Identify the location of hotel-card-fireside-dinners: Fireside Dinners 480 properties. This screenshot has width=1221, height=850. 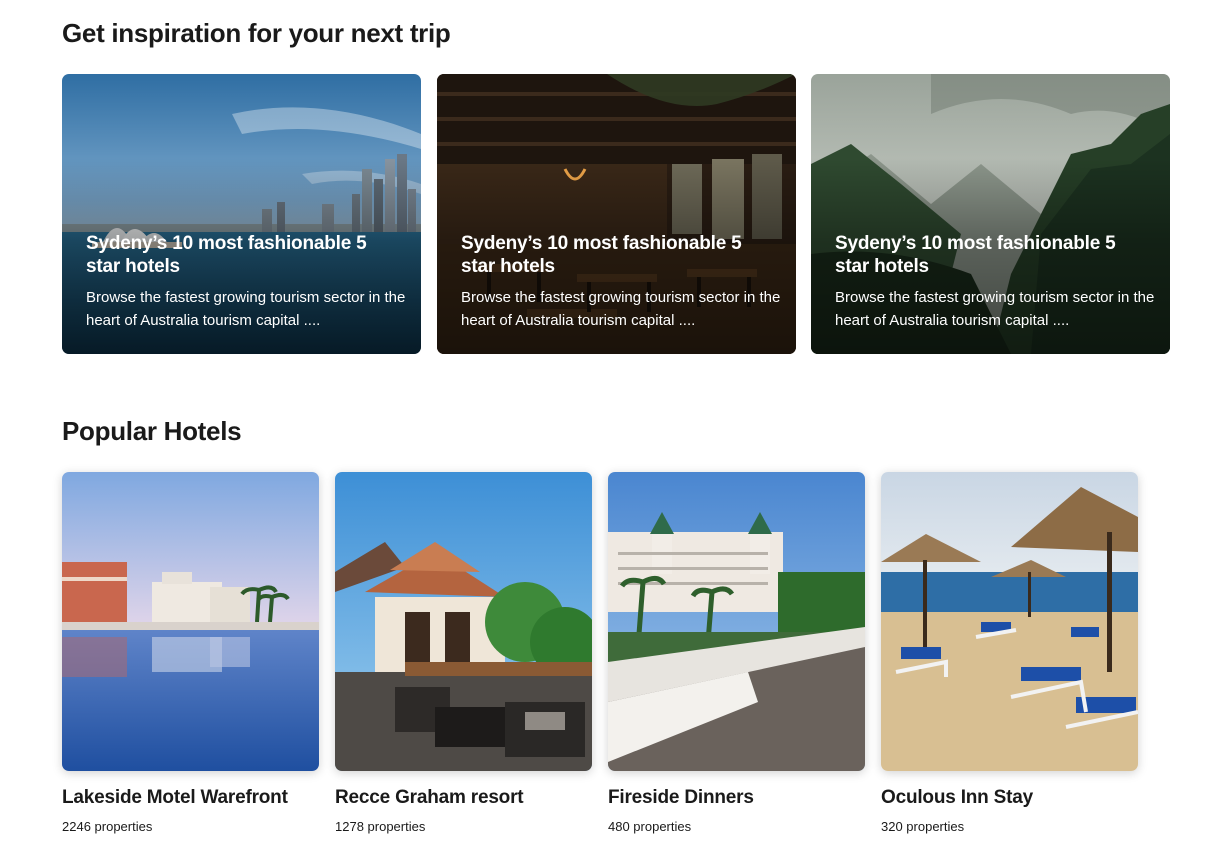
(736, 653).